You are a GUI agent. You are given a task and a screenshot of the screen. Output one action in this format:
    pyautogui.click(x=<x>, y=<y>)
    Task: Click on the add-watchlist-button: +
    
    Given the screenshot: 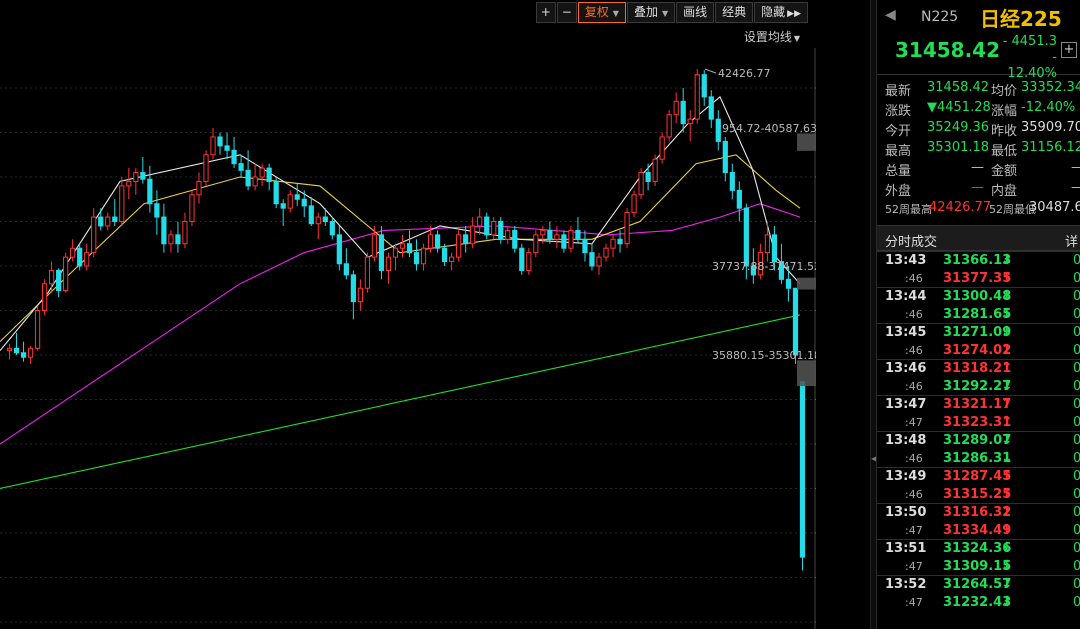 What is the action you would take?
    pyautogui.click(x=1069, y=50)
    